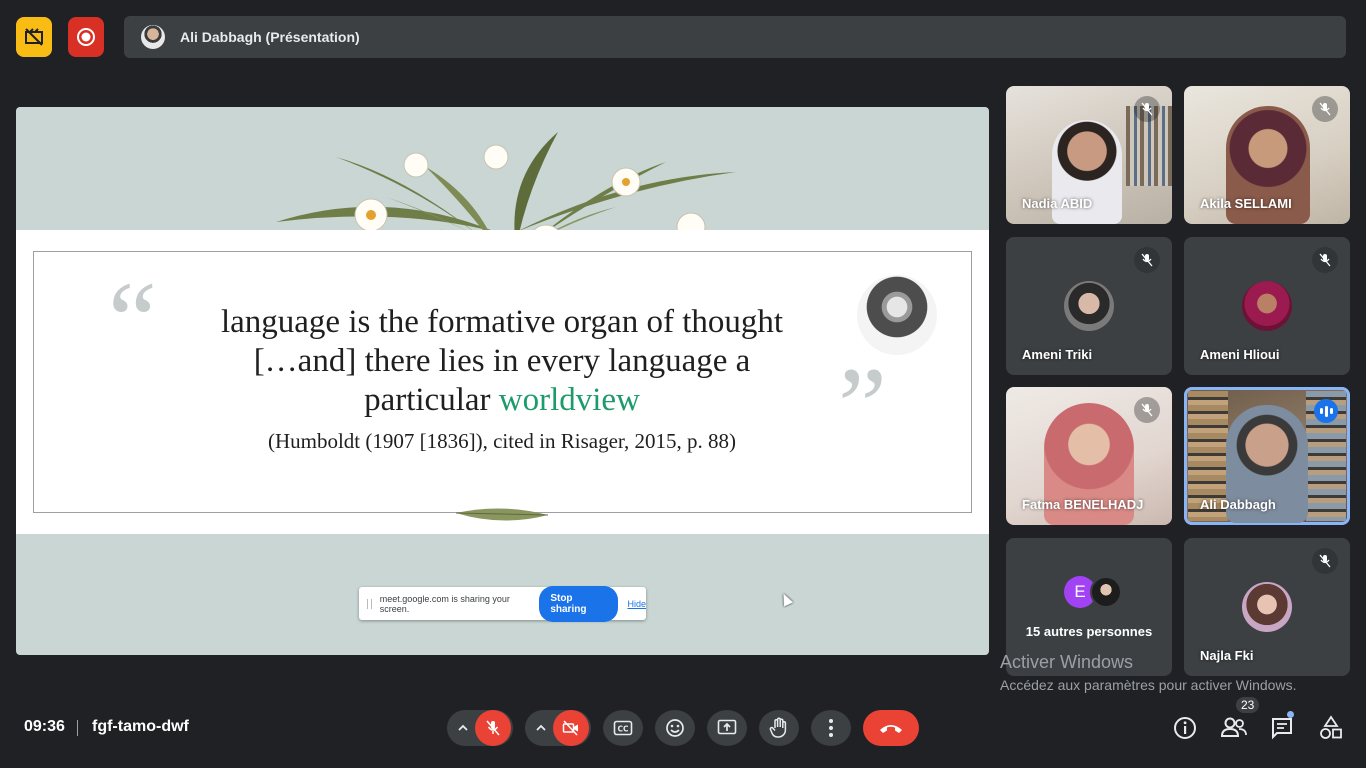  What do you see at coordinates (1290, 714) in the screenshot?
I see `chat-notification-dot` at bounding box center [1290, 714].